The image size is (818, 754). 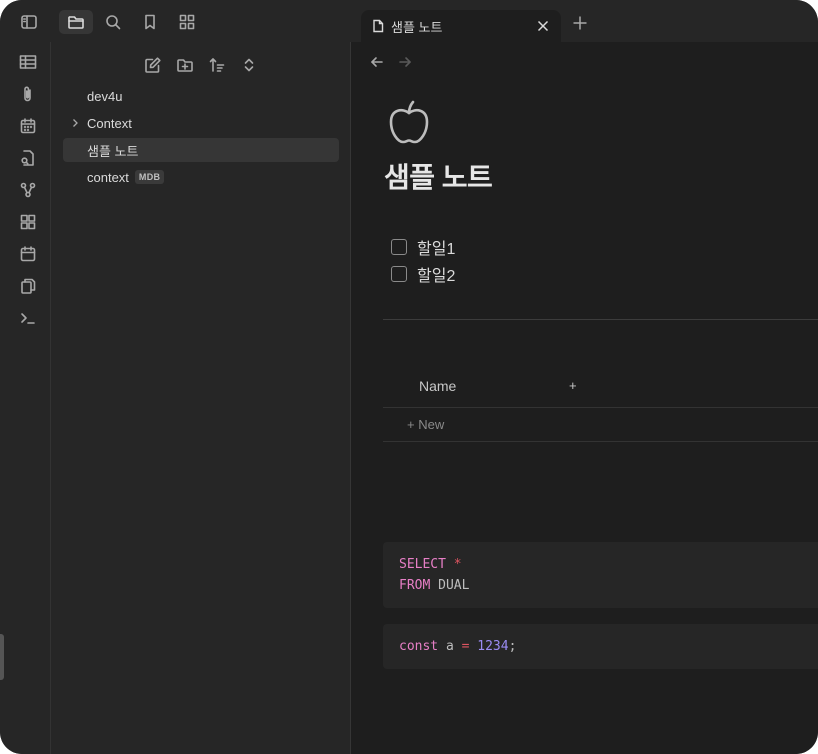 I want to click on calendar-grid-icon, so click(x=28, y=126).